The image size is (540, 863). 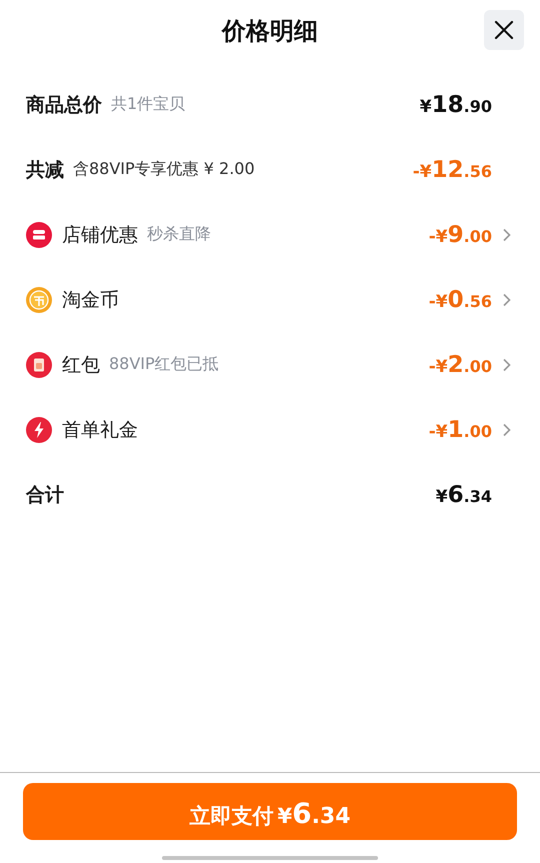 I want to click on amount: ¥6.34, so click(x=464, y=495).